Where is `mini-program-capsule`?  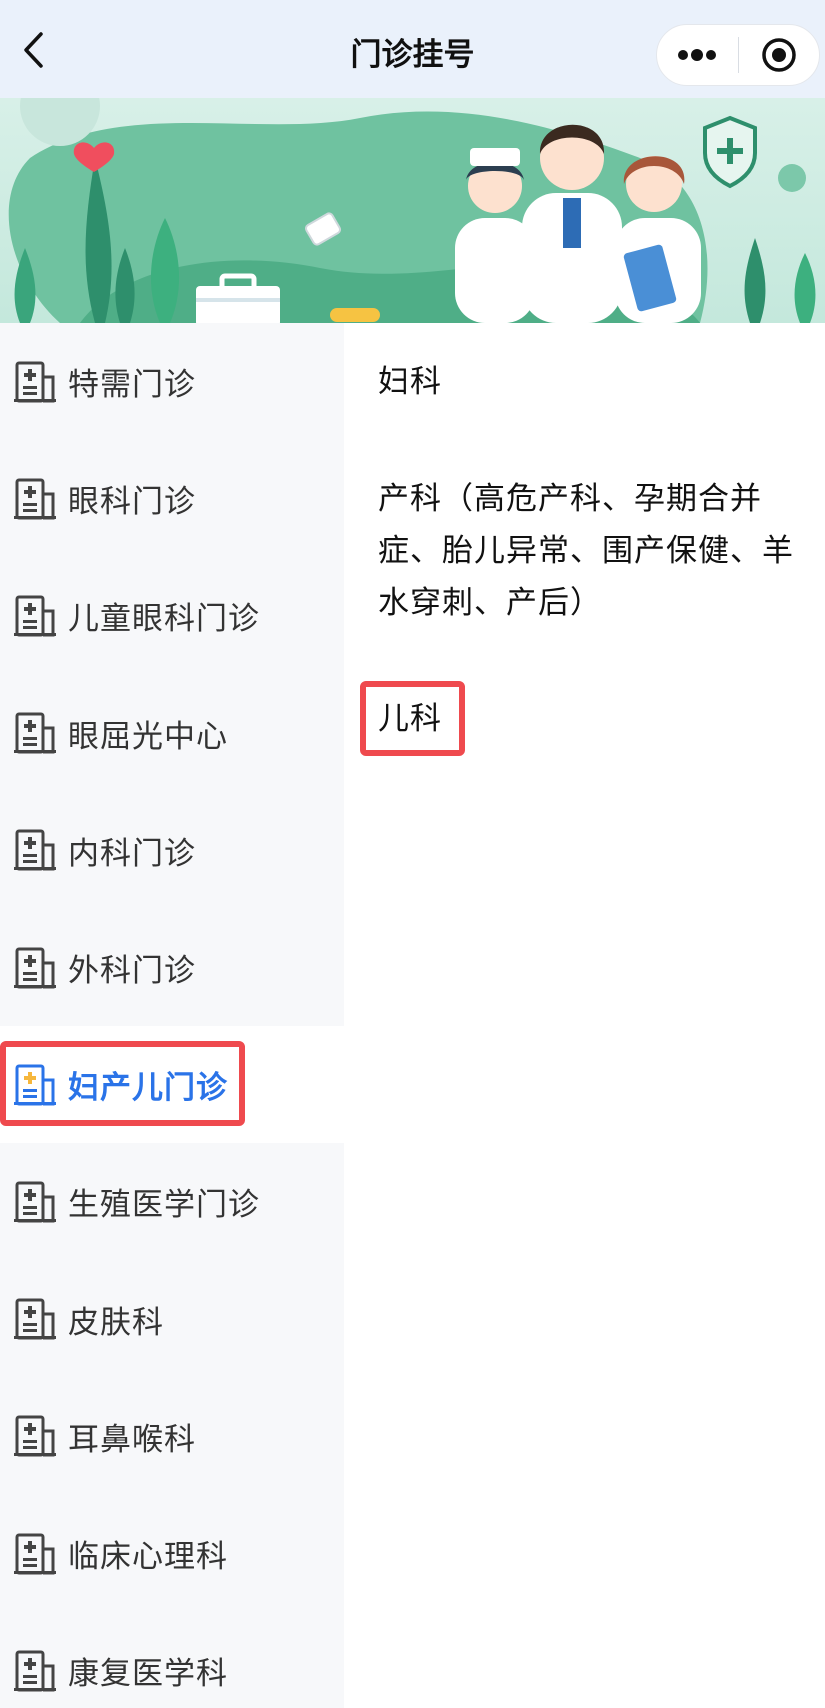 mini-program-capsule is located at coordinates (738, 55).